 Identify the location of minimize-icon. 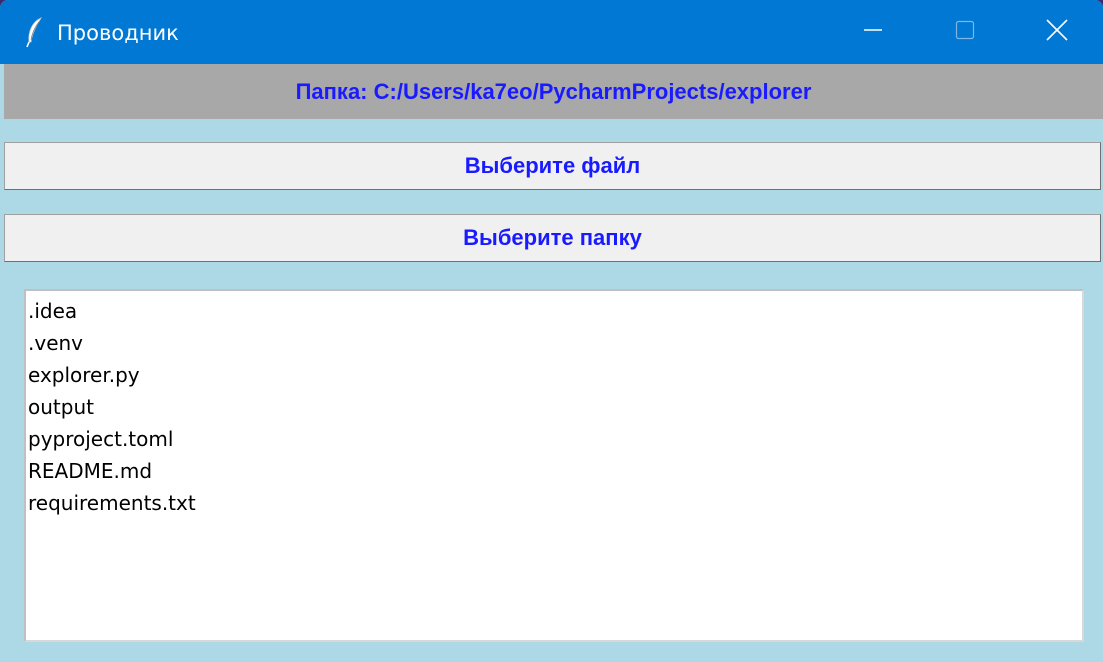
(873, 32).